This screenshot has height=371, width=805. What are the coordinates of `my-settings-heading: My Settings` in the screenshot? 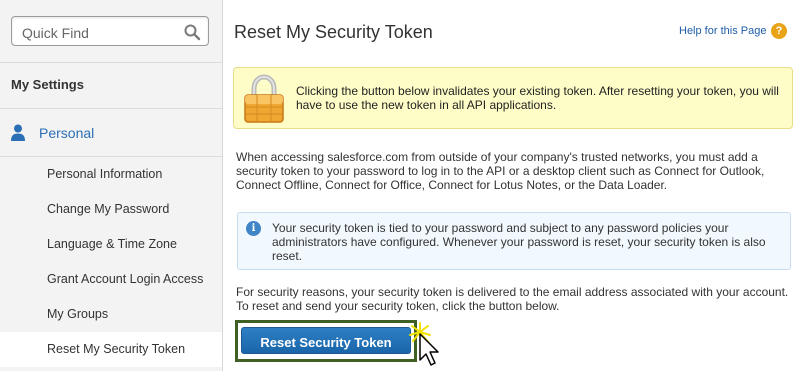 It's located at (47, 84).